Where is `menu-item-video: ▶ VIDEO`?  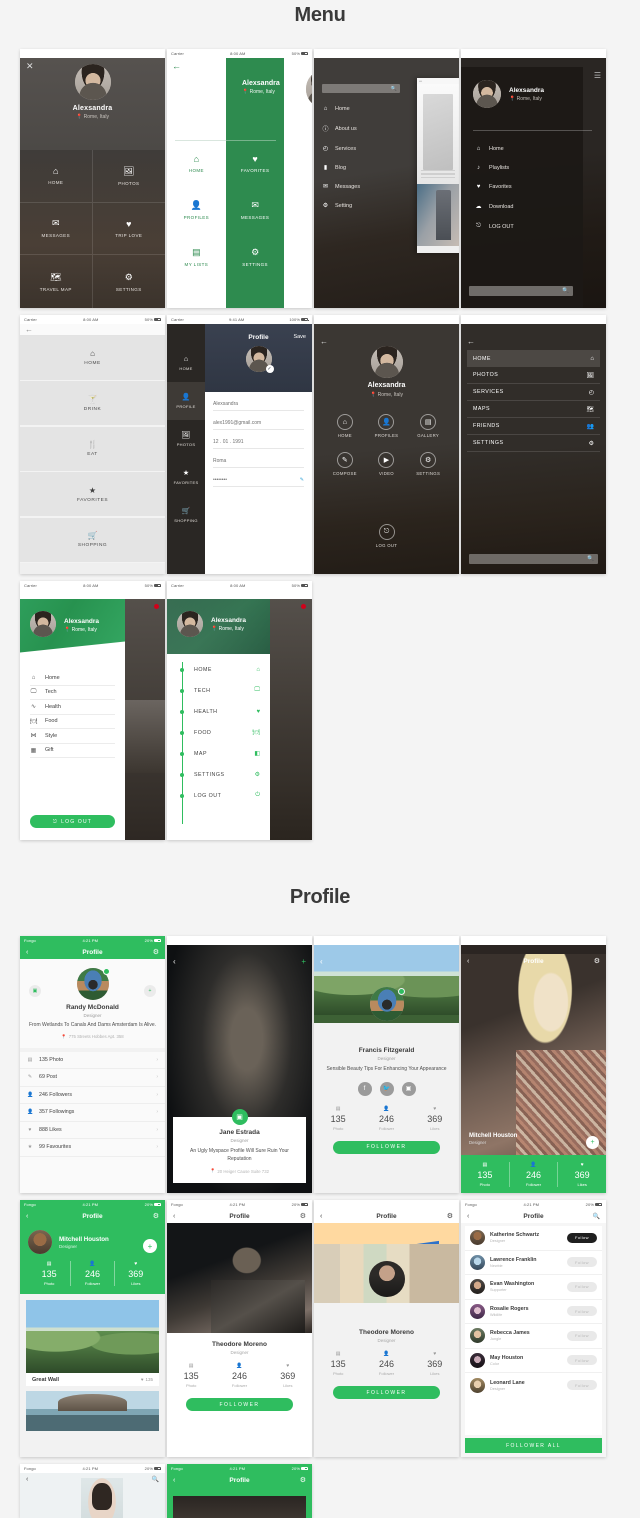
menu-item-video: ▶ VIDEO is located at coordinates (387, 464).